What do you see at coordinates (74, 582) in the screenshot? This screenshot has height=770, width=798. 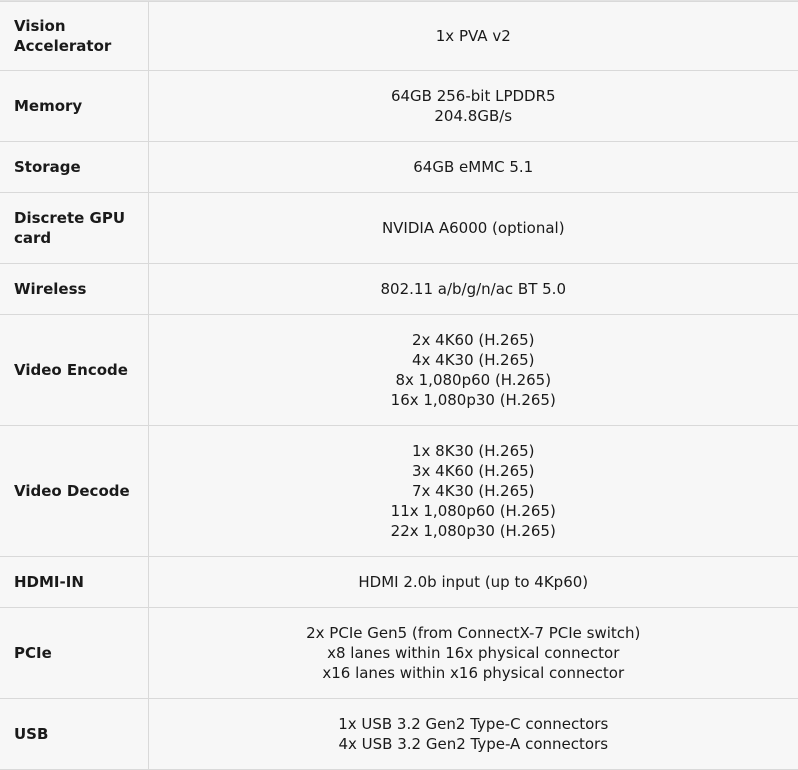 I see `row-label-hdmi-in: HDMI-IN` at bounding box center [74, 582].